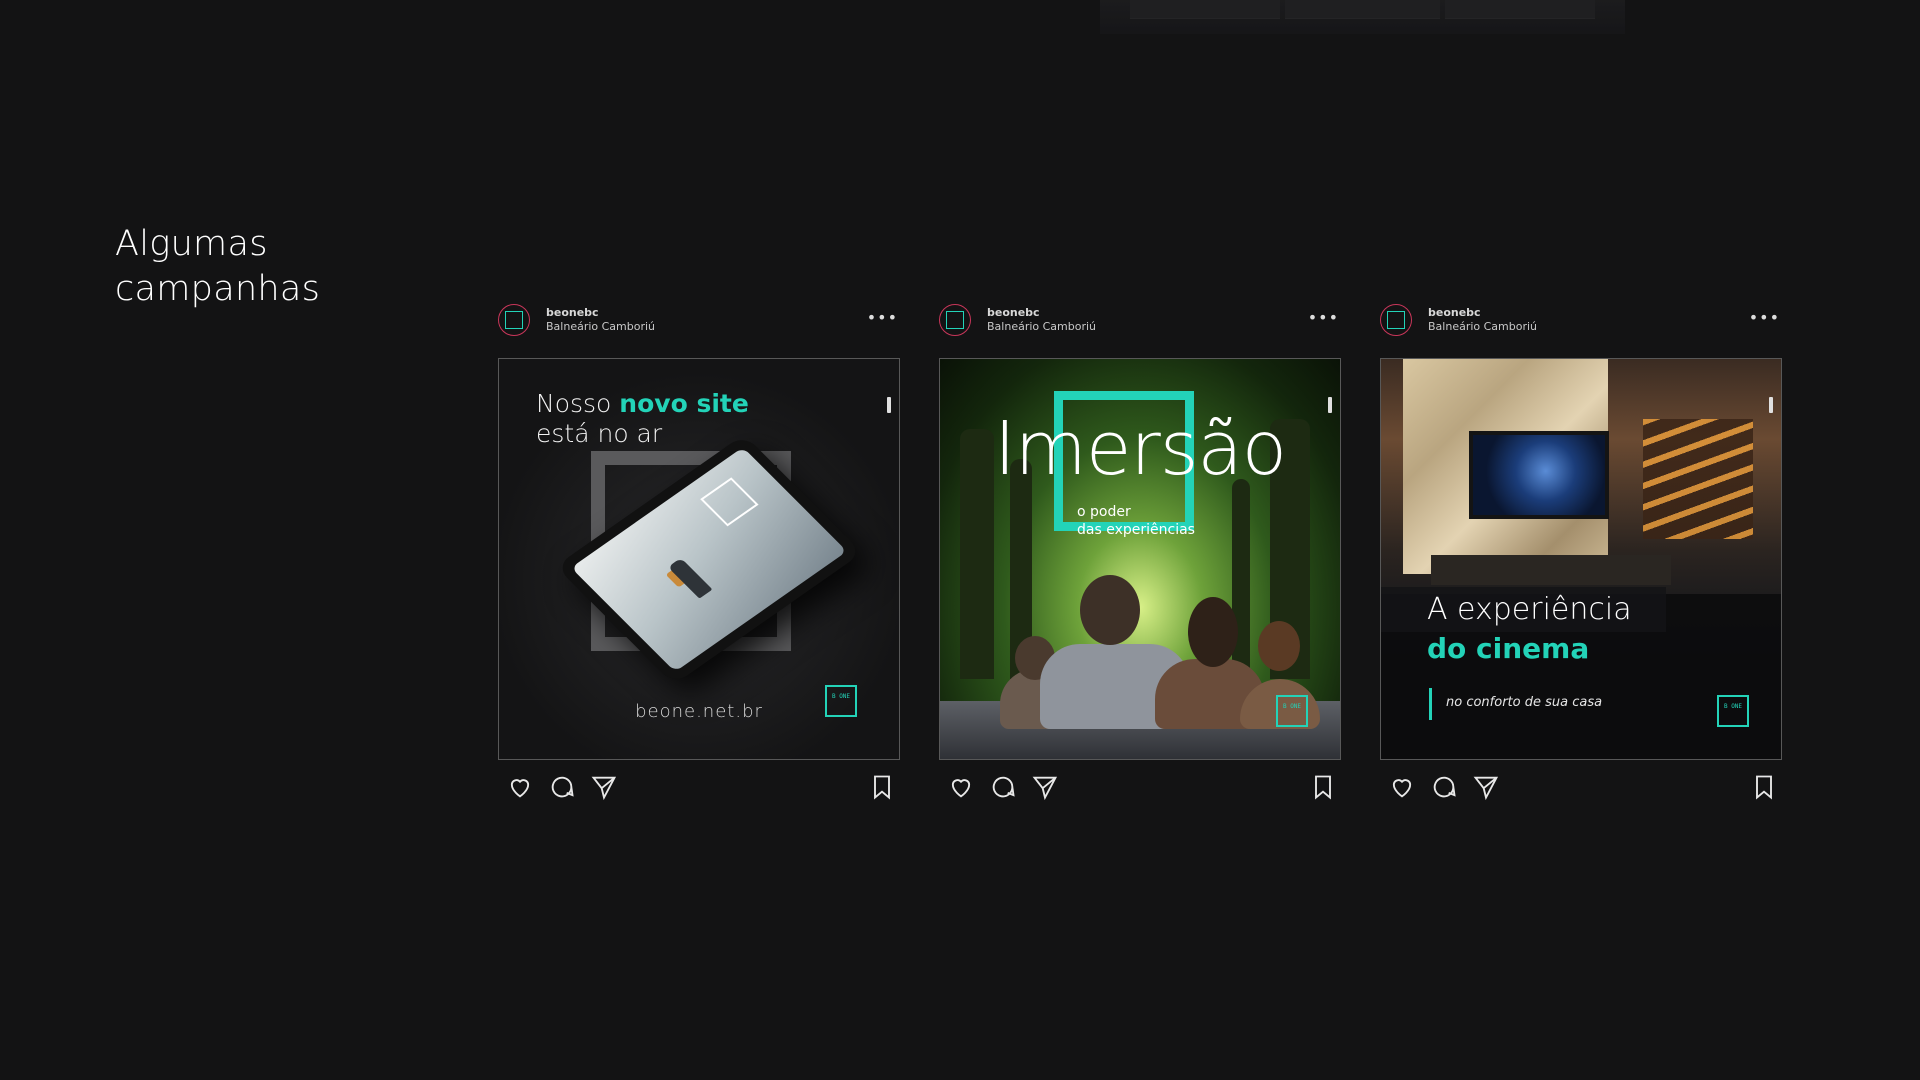  What do you see at coordinates (1508, 648) in the screenshot?
I see `post-headline-highlight: do cinema` at bounding box center [1508, 648].